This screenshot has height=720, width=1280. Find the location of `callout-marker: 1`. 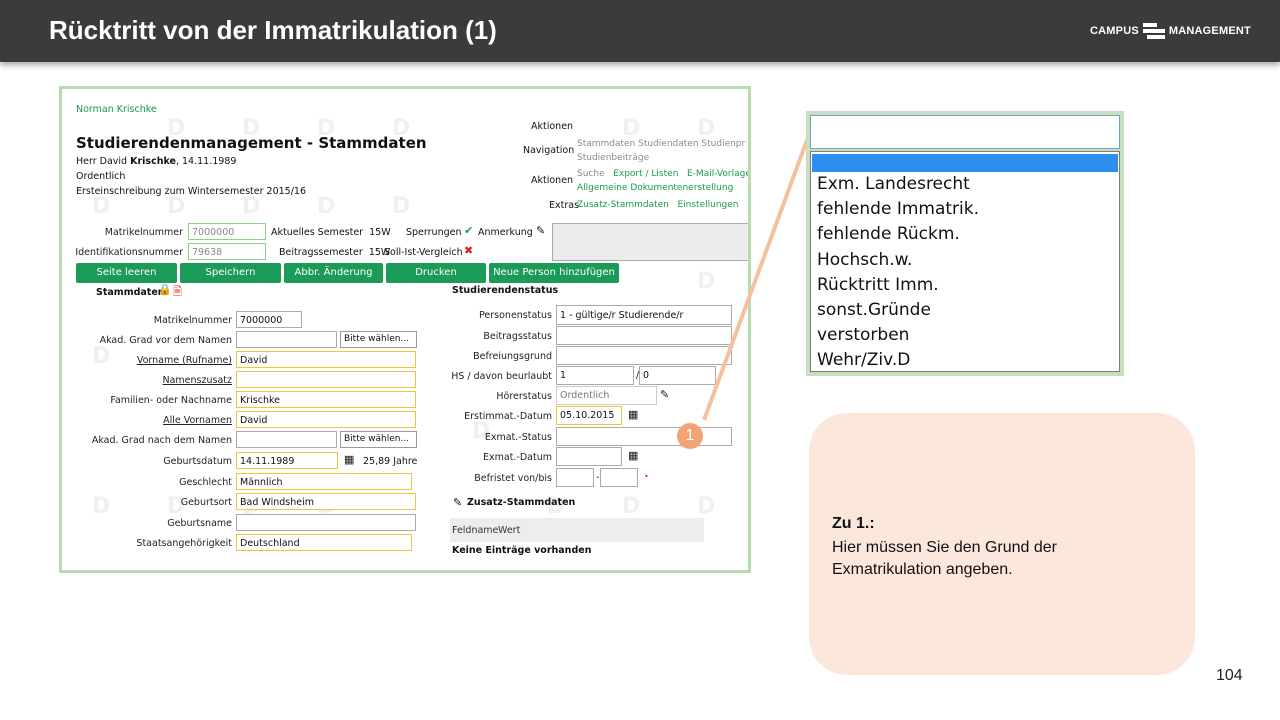

callout-marker: 1 is located at coordinates (690, 436).